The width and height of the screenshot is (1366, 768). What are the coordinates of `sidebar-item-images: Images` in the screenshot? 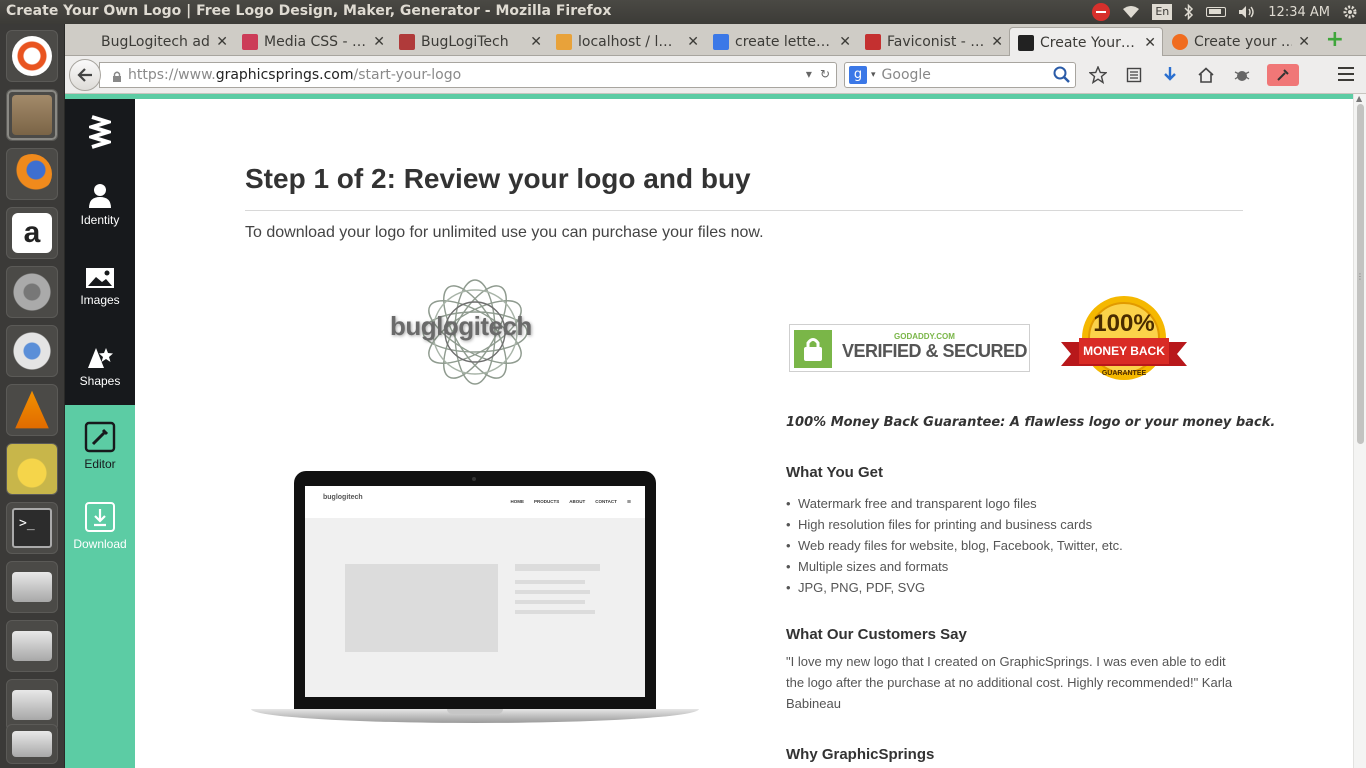 It's located at (100, 287).